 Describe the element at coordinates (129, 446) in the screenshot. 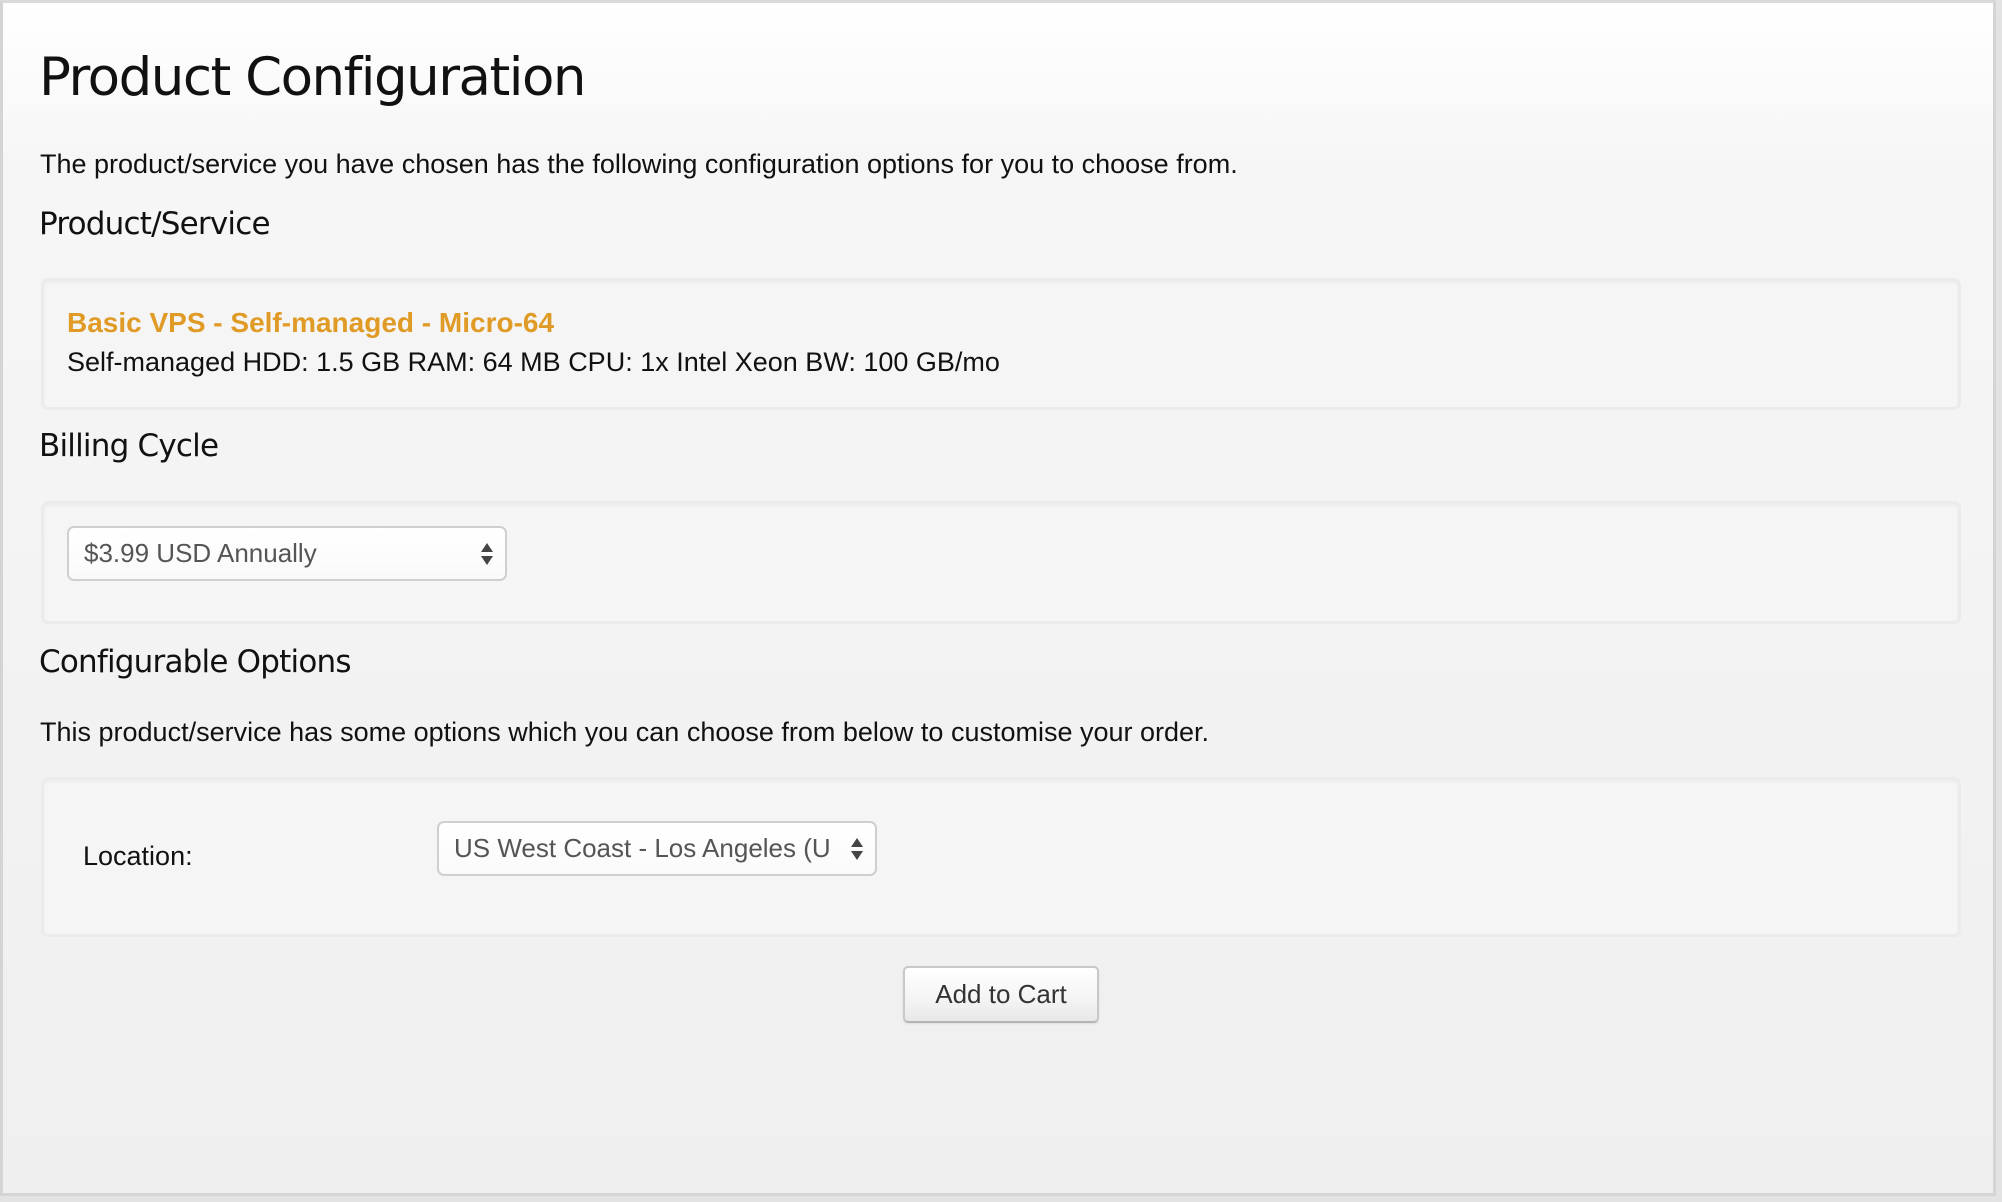

I see `billing-cycle-heading: Billing Cycle` at that location.